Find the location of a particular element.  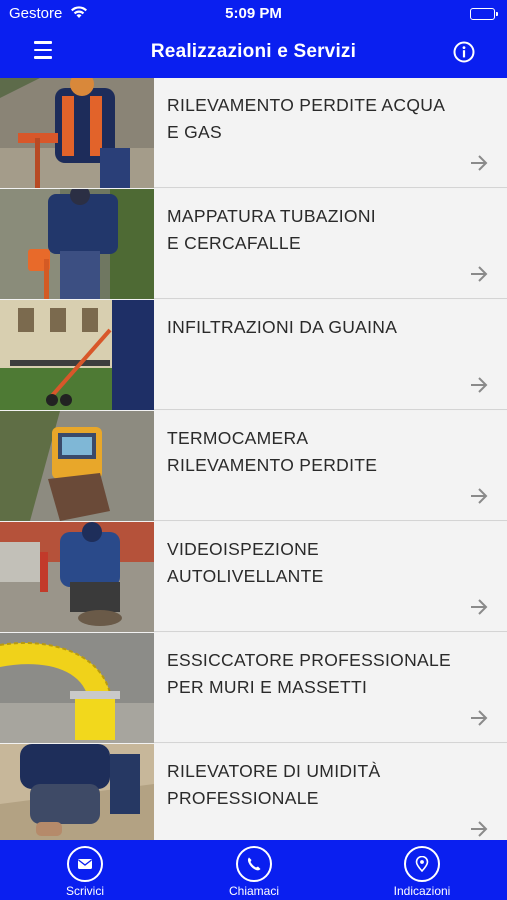

tab-indicazioni: Indicazioni is located at coordinates (422, 872).